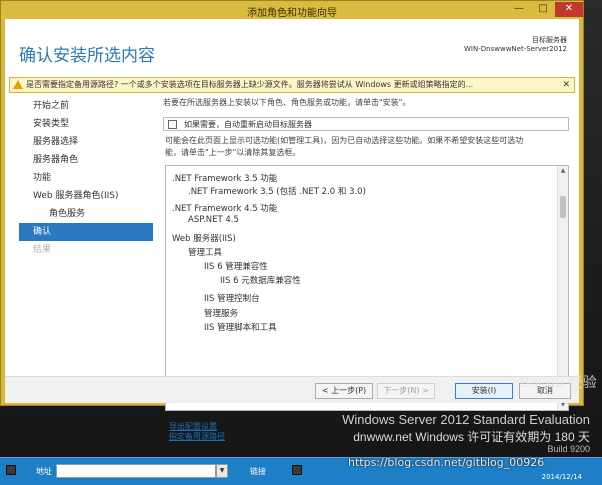 Image resolution: width=602 pixels, height=485 pixels. I want to click on close-icon: ✕, so click(566, 85).